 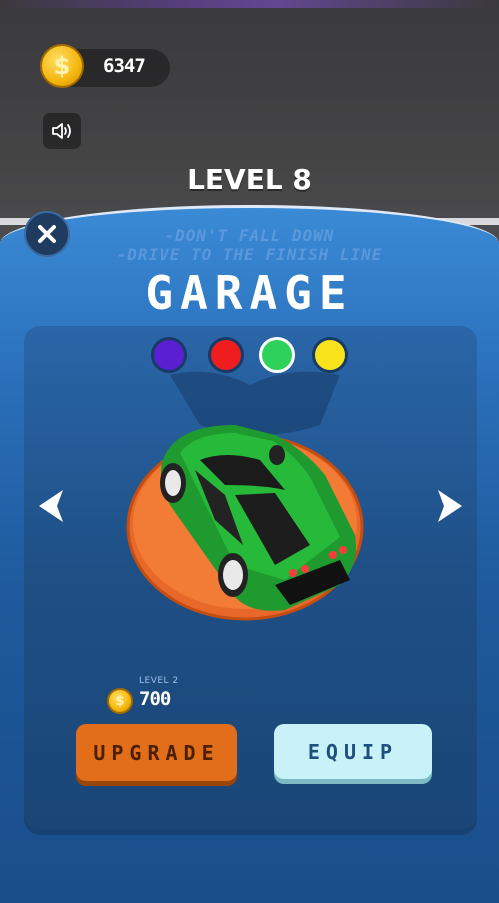 What do you see at coordinates (249, 4) in the screenshot?
I see `scene-edge` at bounding box center [249, 4].